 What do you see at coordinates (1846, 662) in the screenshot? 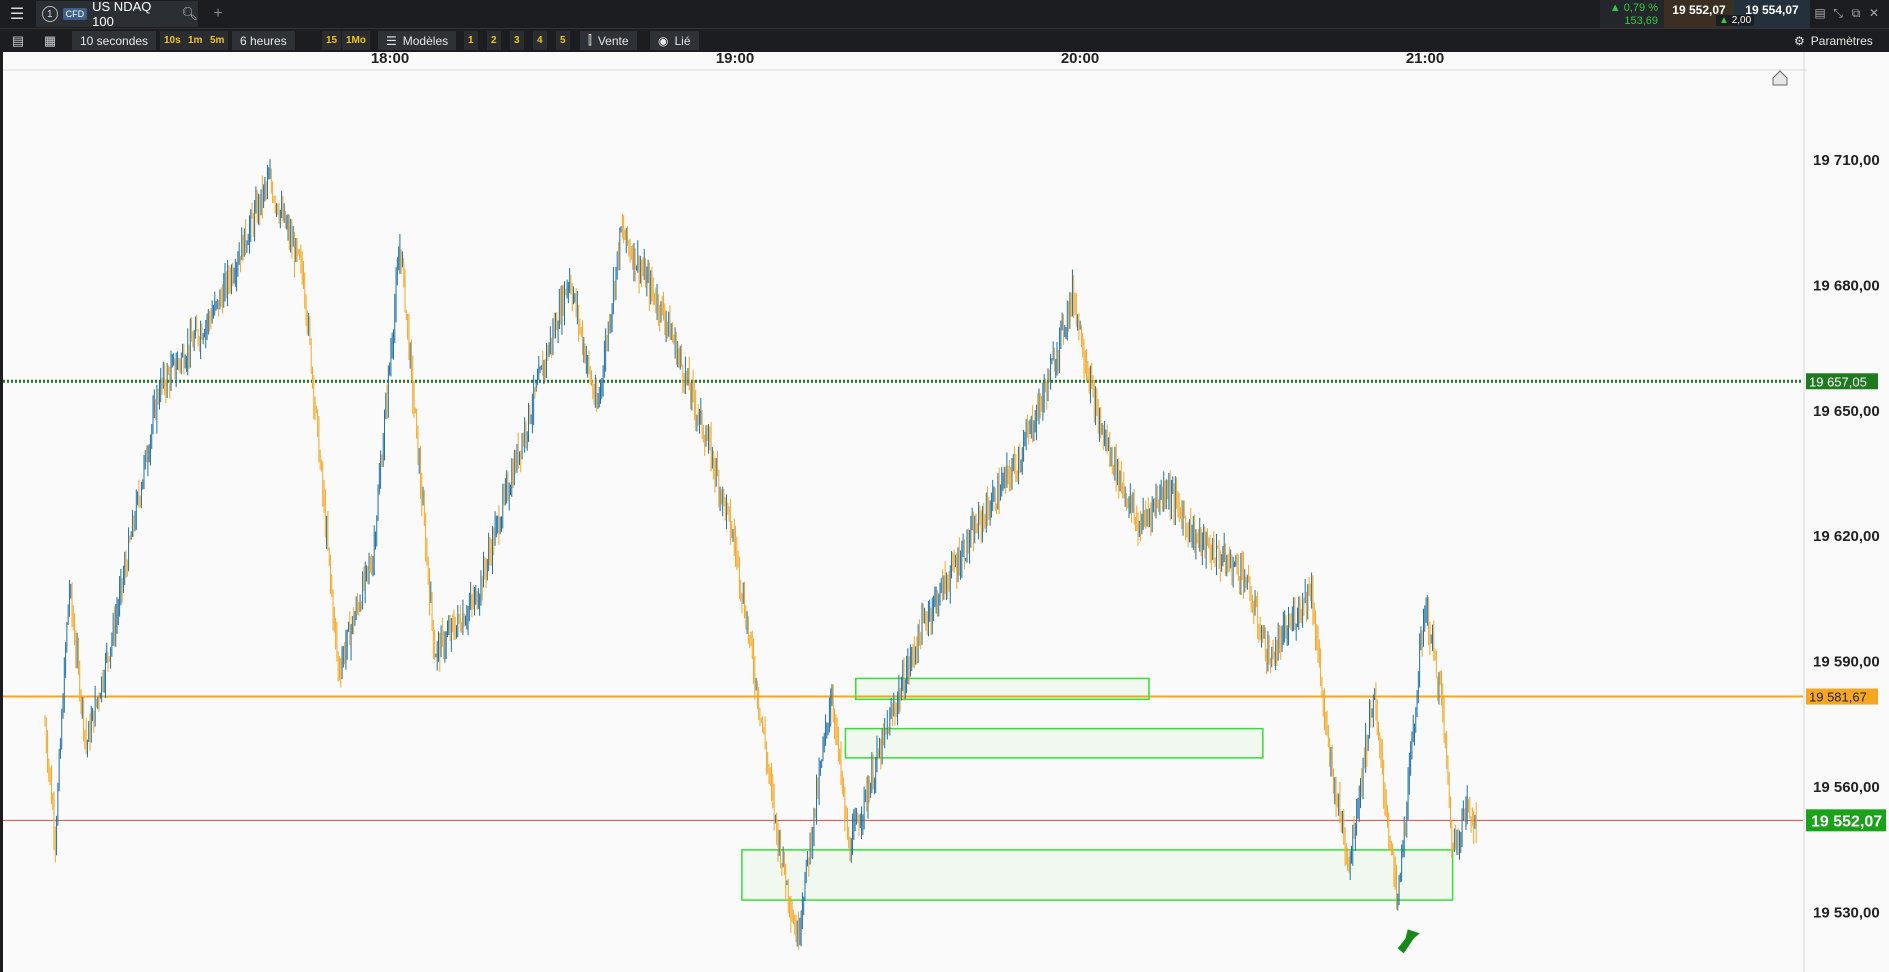
I see `price-tick-label: 19 590,00` at bounding box center [1846, 662].